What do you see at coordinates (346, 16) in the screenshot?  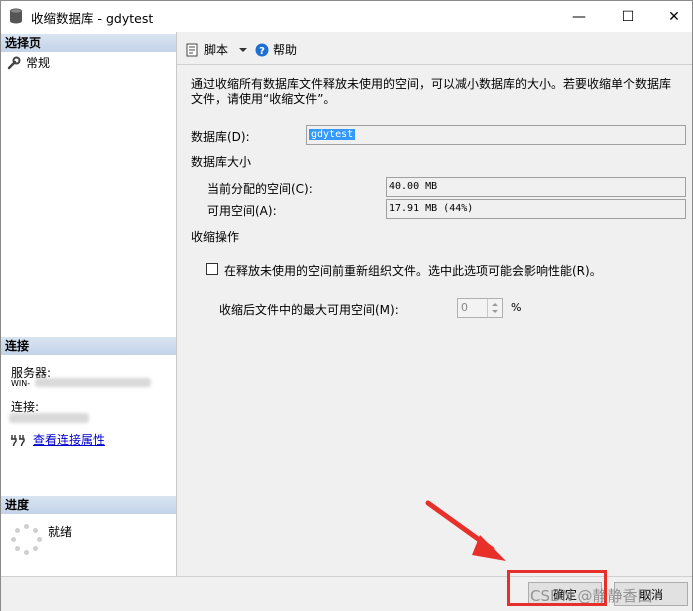 I see `title-bar: 收缩数据库 - gdytest — ☐ ✕` at bounding box center [346, 16].